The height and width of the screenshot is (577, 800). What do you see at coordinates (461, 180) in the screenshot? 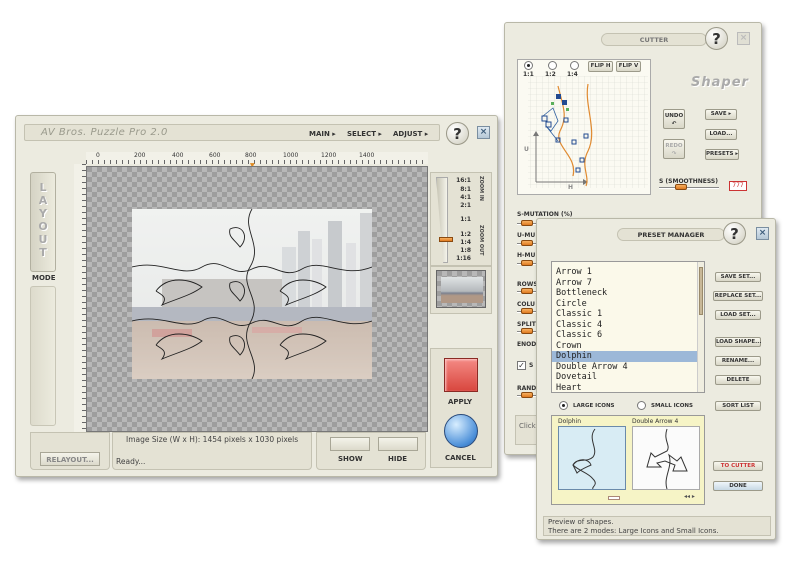
I see `zoom-16-1: 16:1` at bounding box center [461, 180].